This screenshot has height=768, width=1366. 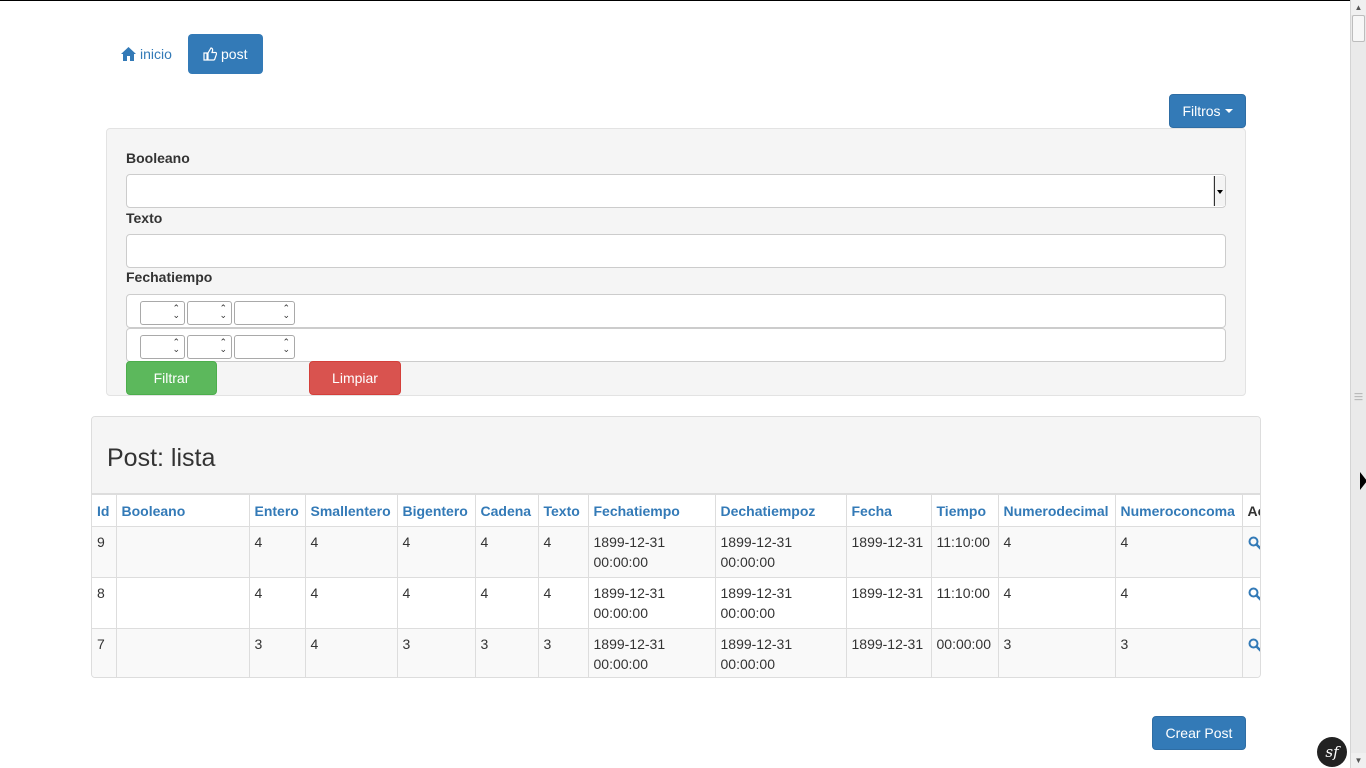 What do you see at coordinates (158, 158) in the screenshot?
I see `booleano-filter-label: Booleano` at bounding box center [158, 158].